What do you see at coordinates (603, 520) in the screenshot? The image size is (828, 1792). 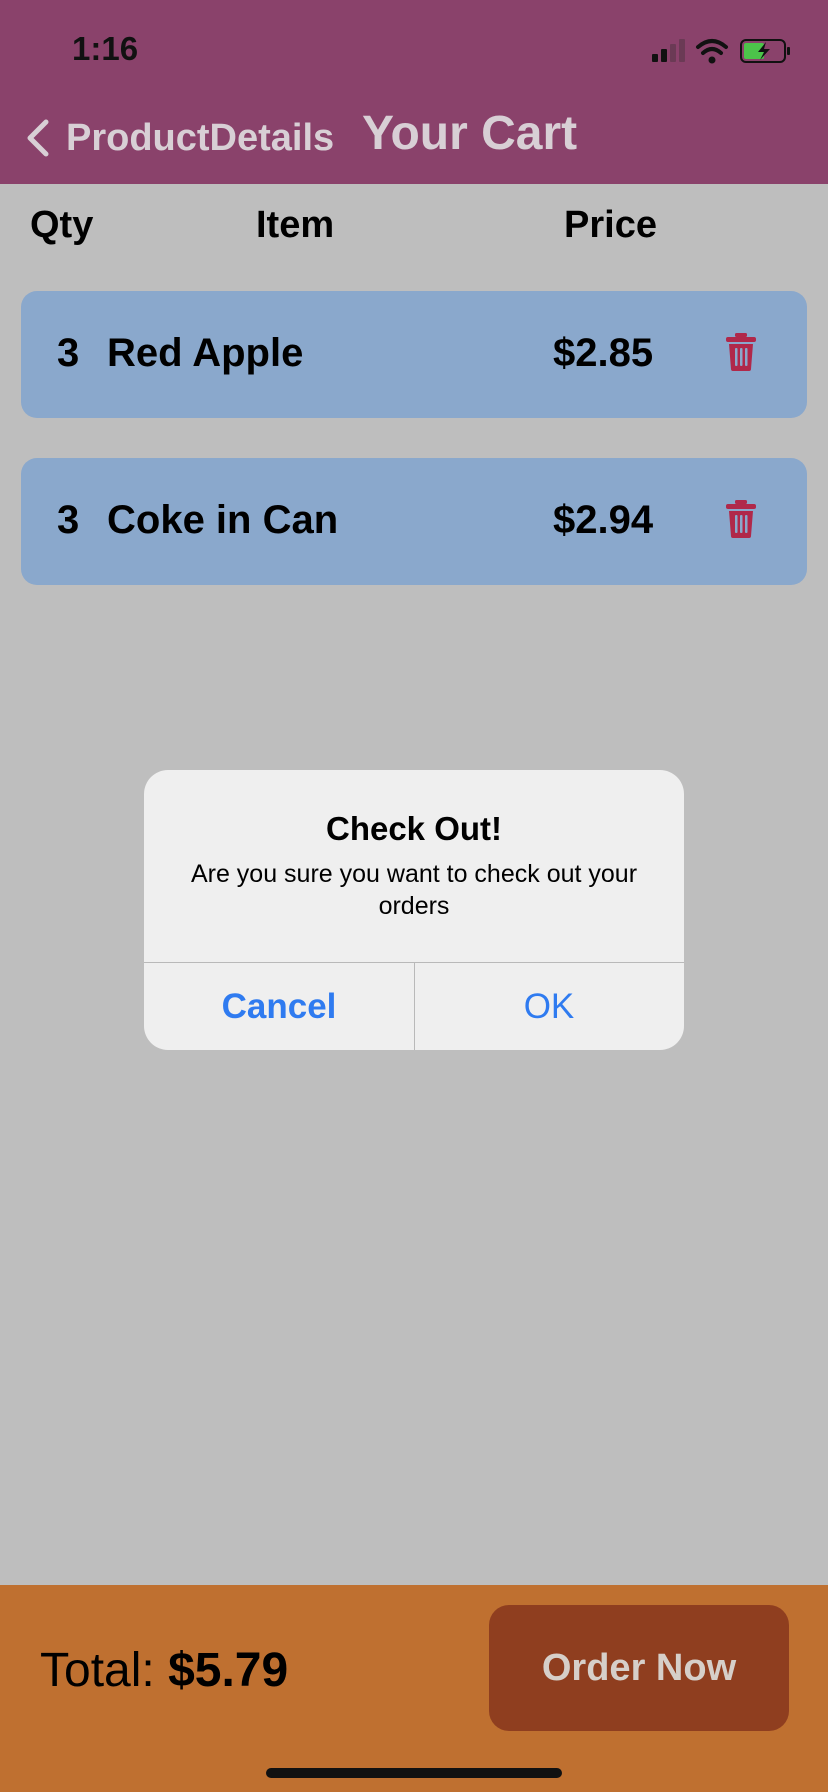 I see `item-price: $2.94` at bounding box center [603, 520].